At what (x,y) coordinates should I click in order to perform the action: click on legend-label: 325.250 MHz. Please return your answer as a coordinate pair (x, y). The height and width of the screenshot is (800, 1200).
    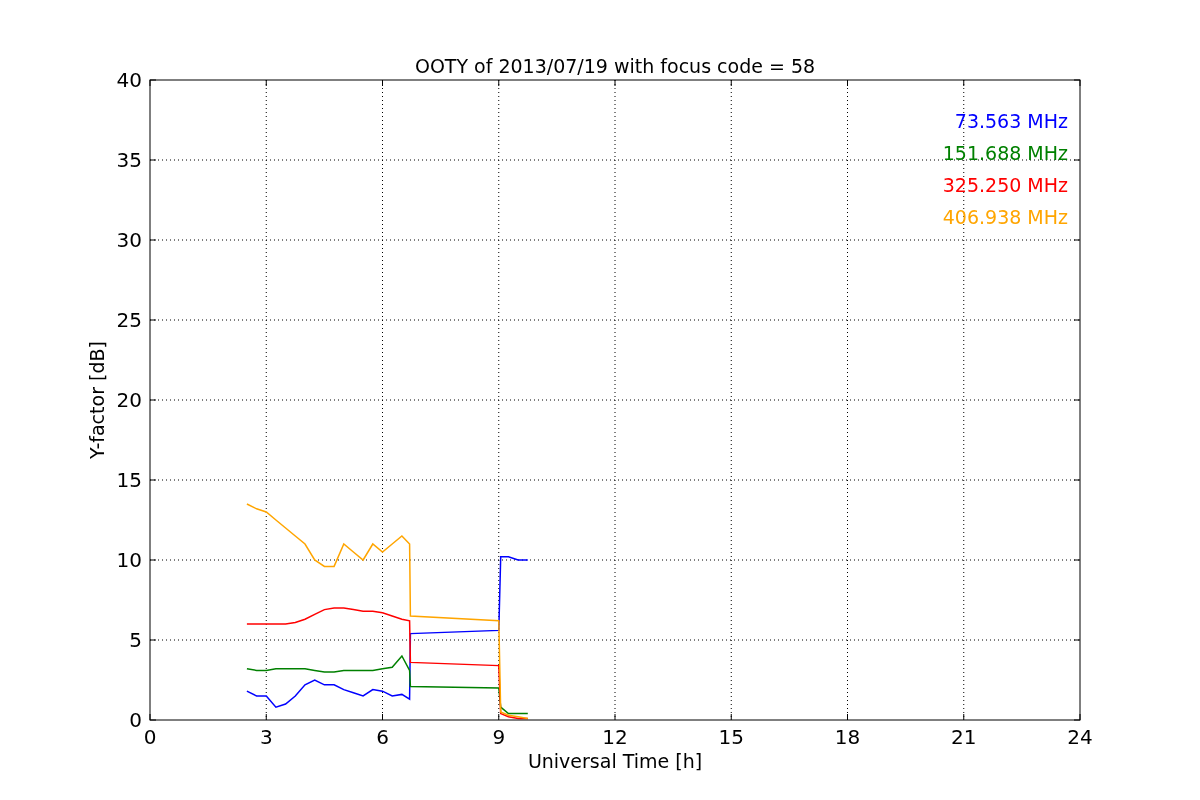
    Looking at the image, I should click on (1005, 185).